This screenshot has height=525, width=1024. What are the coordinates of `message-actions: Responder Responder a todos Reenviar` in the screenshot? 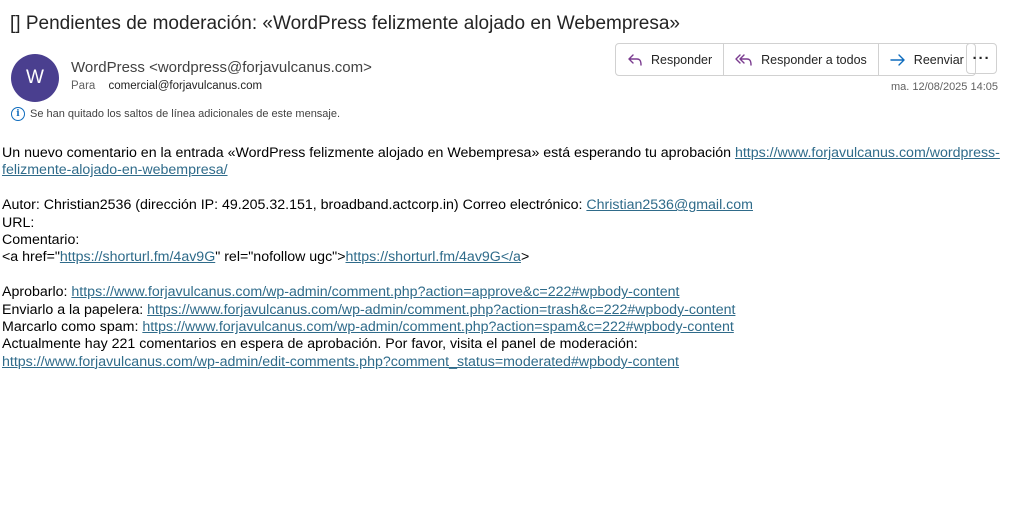 It's located at (795, 59).